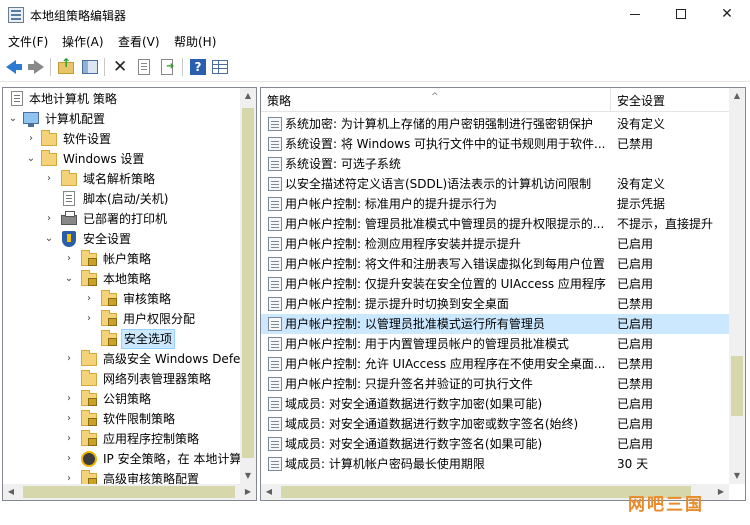 Image resolution: width=750 pixels, height=525 pixels. What do you see at coordinates (121, 259) in the screenshot?
I see `tree-item-account-policies: › 帐户策略` at bounding box center [121, 259].